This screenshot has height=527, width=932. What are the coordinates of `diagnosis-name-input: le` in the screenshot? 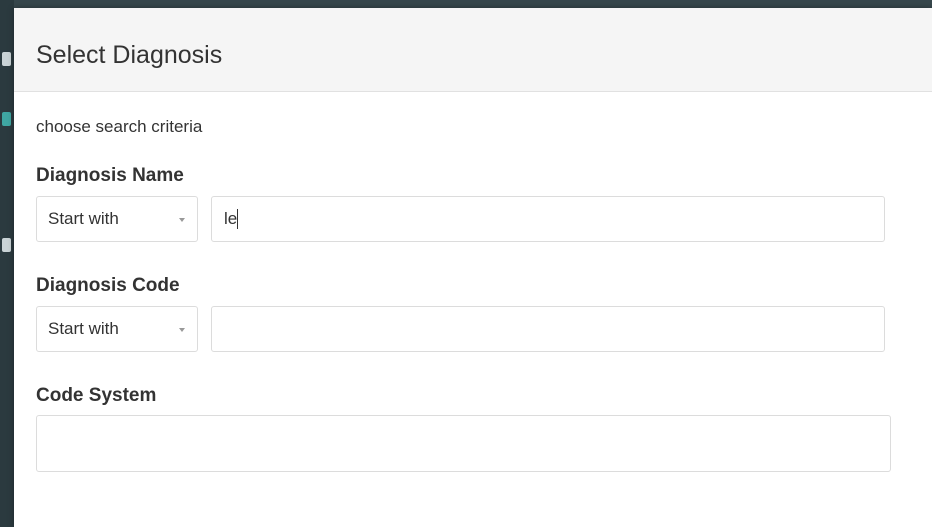 It's located at (548, 219).